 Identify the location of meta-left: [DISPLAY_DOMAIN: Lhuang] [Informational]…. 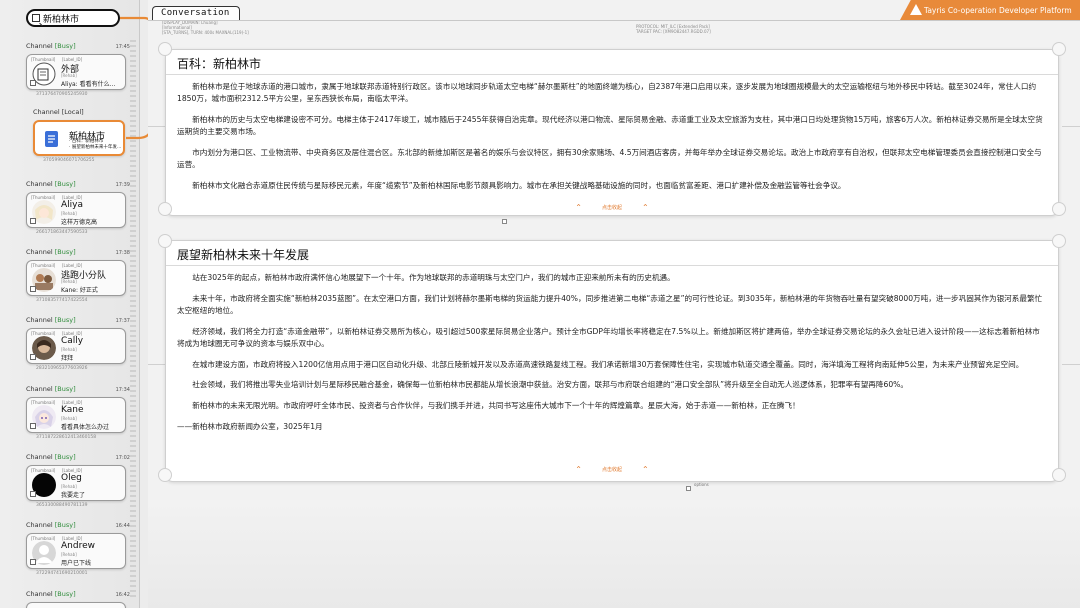
(205, 27).